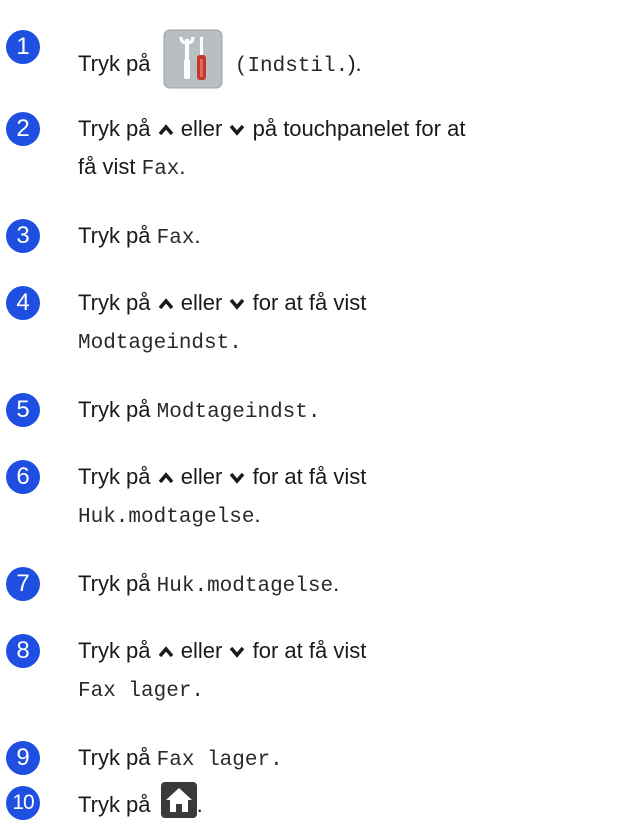 Image resolution: width=627 pixels, height=830 pixels. Describe the element at coordinates (23, 303) in the screenshot. I see `step-number-badge: 4` at that location.